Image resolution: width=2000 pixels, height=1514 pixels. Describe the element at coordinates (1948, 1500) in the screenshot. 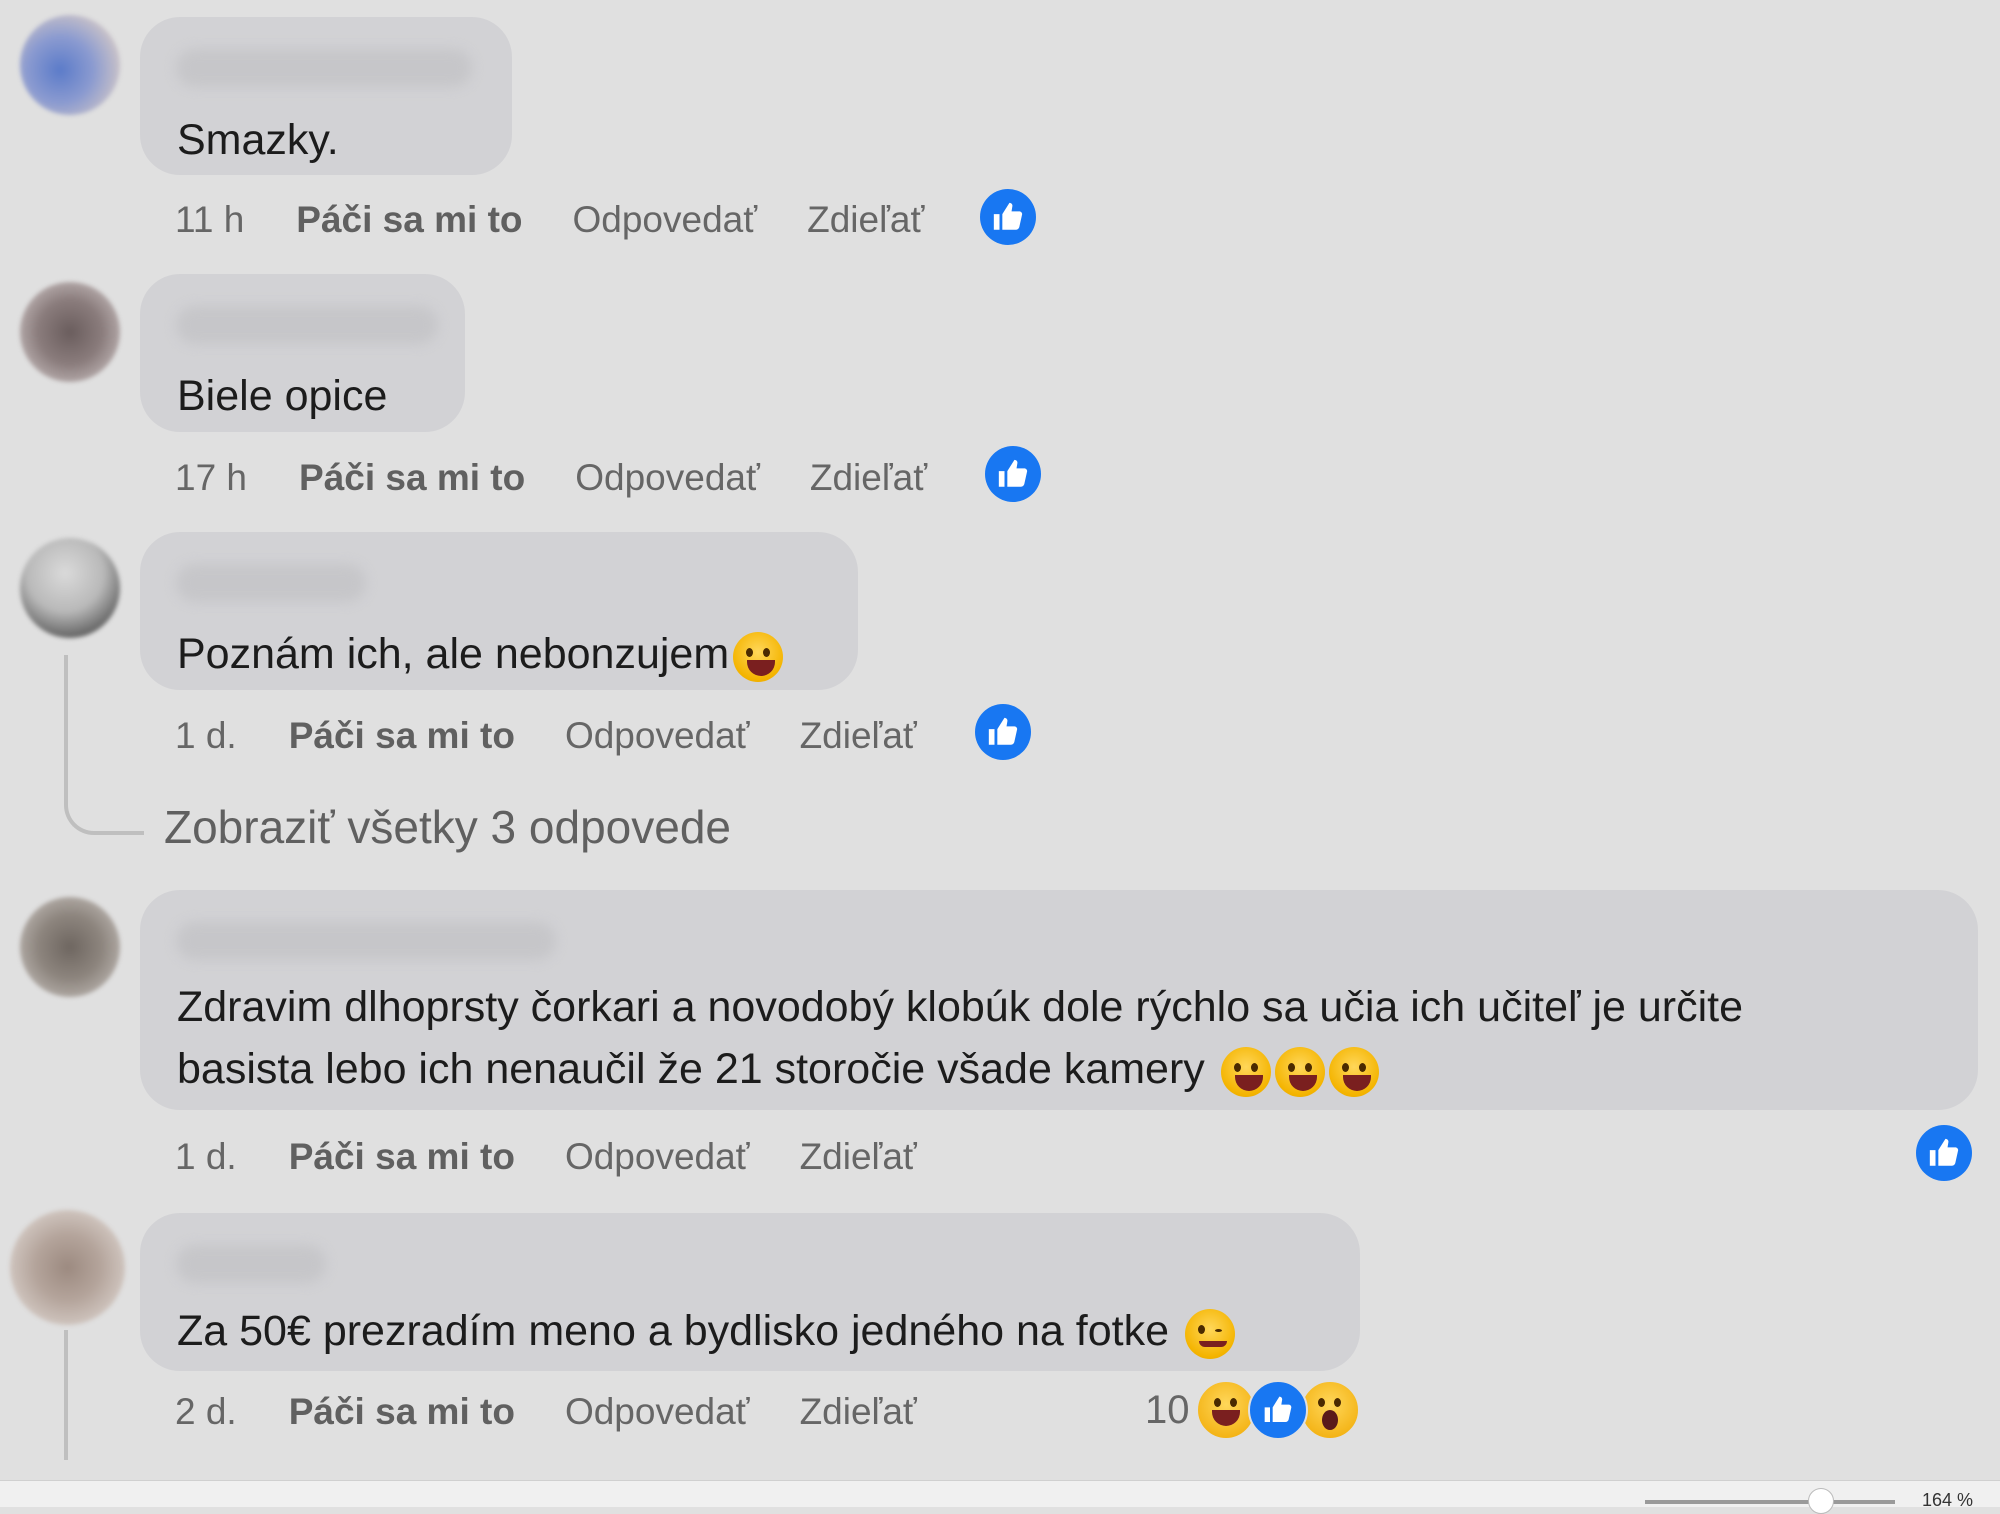

I see `zoom-level: 164 %` at that location.